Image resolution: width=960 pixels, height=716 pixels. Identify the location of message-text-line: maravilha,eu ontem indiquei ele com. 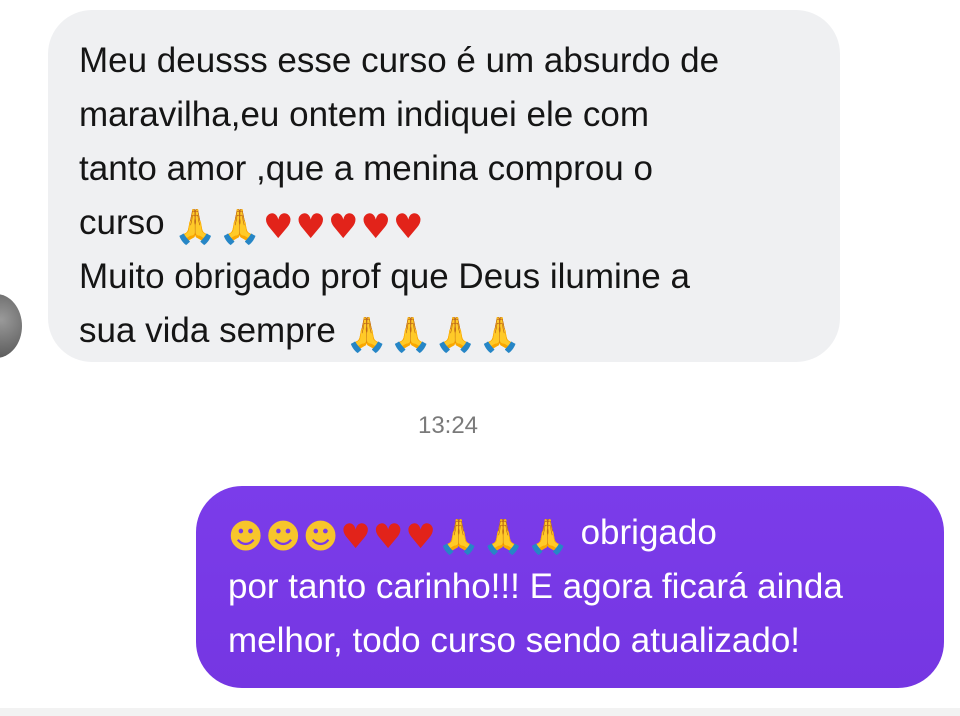
(364, 114).